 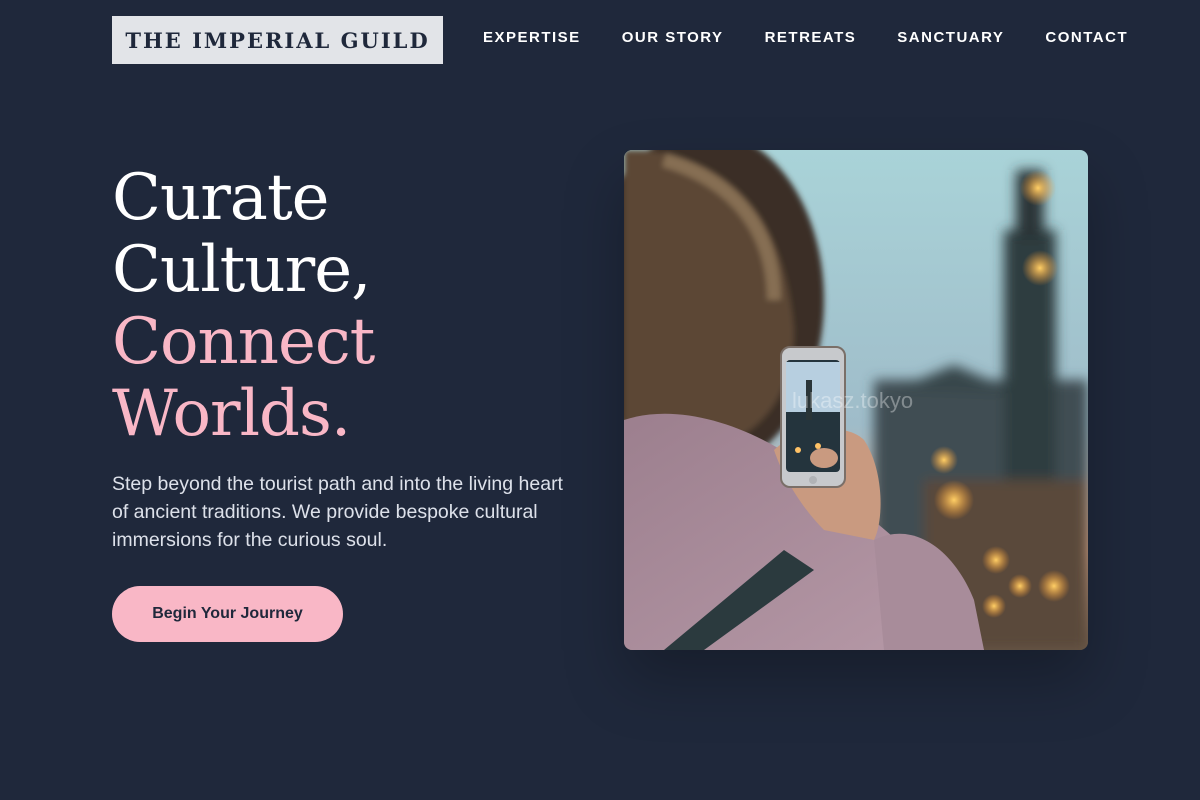 What do you see at coordinates (950, 37) in the screenshot?
I see `nav-sanctuary: SANCTUARY` at bounding box center [950, 37].